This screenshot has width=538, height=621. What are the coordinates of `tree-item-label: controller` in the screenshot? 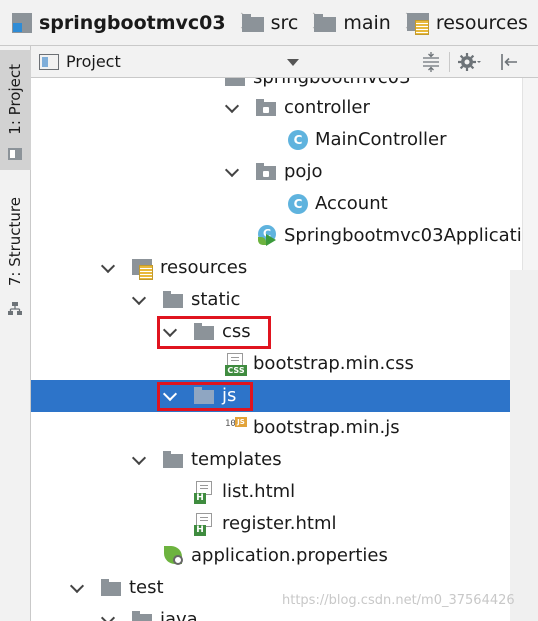 It's located at (327, 107).